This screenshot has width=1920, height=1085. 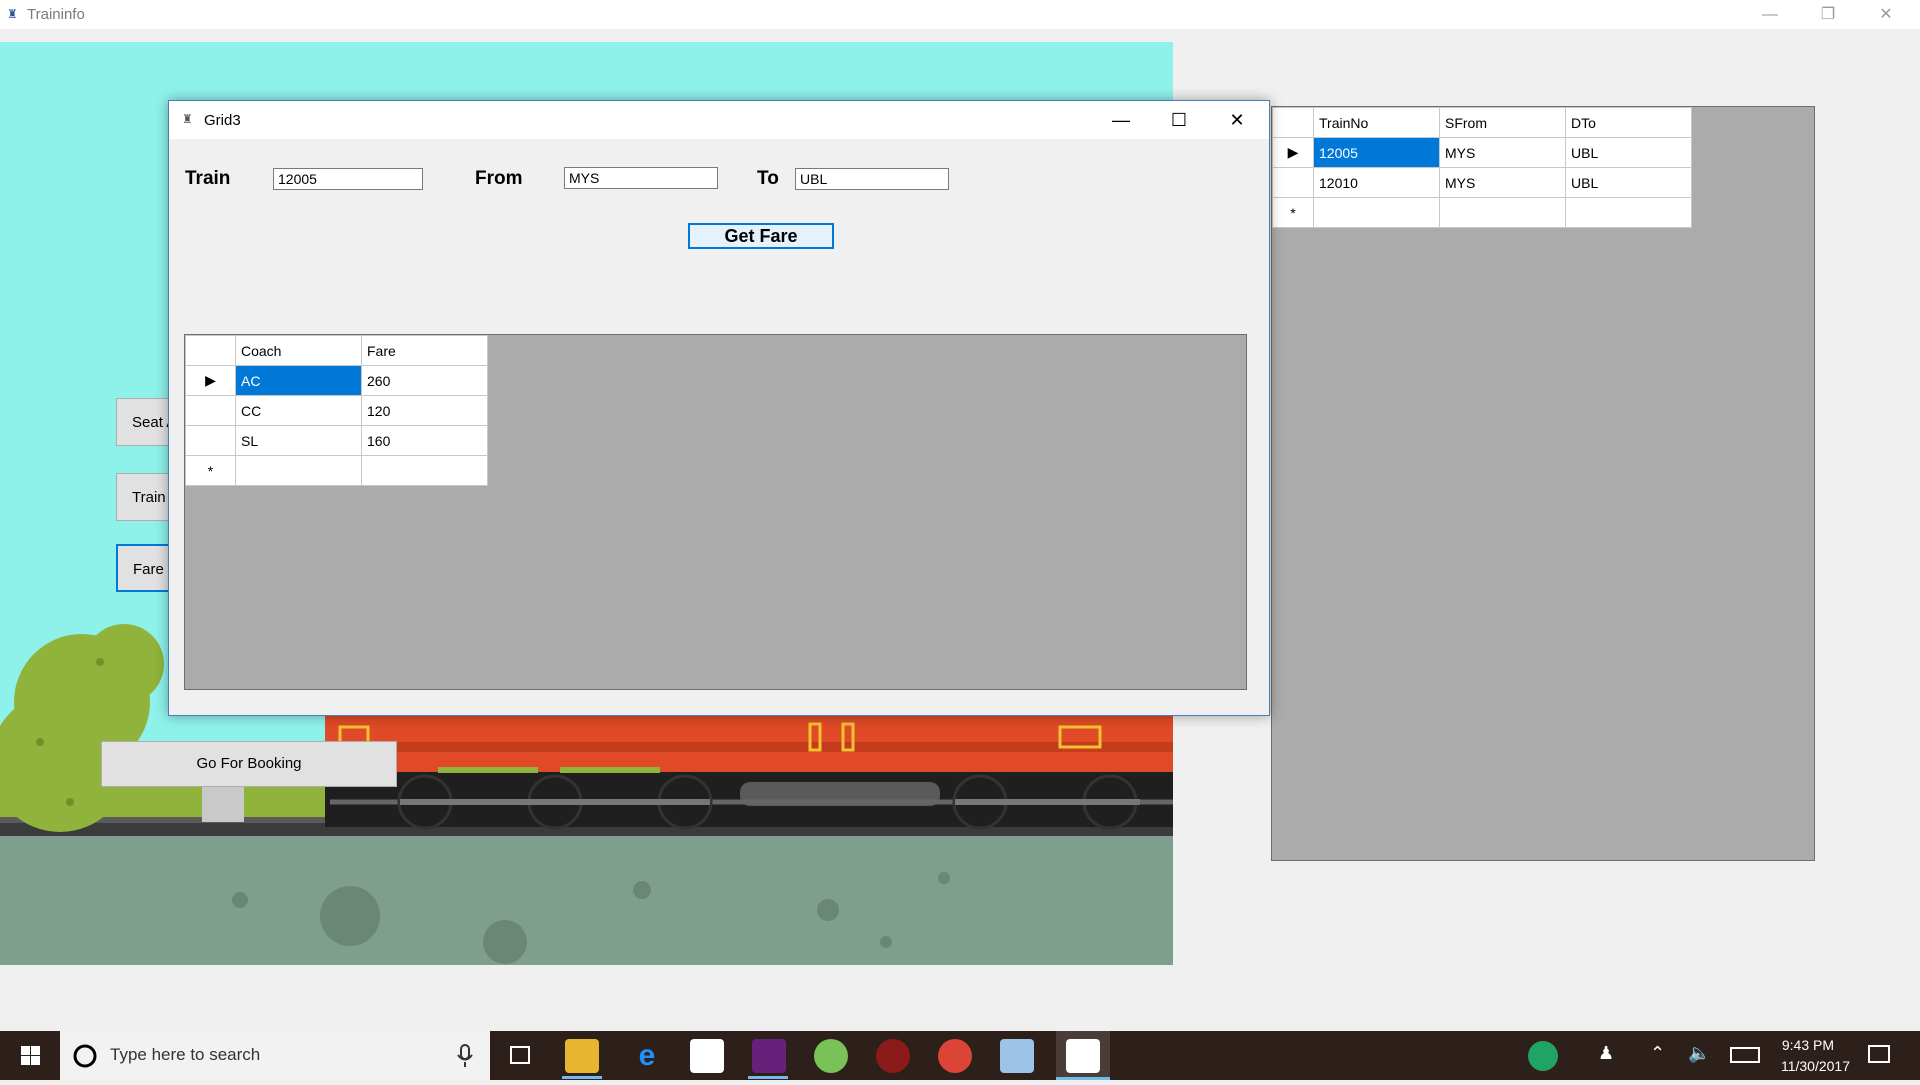 I want to click on get-fare-button: Get Fare, so click(x=761, y=236).